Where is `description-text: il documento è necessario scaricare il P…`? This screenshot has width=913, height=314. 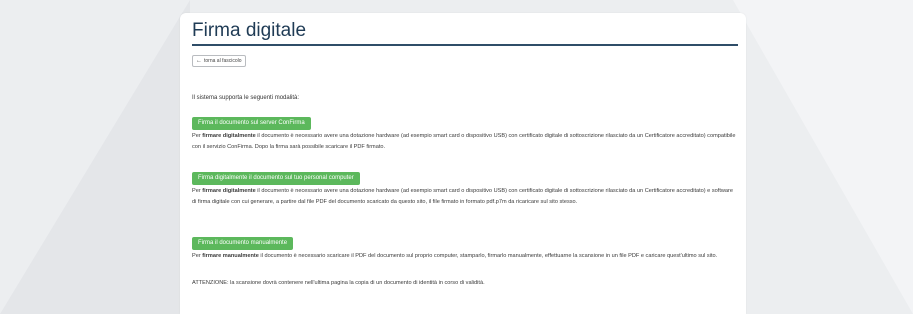
description-text: il documento è necessario scaricare il P… is located at coordinates (488, 256).